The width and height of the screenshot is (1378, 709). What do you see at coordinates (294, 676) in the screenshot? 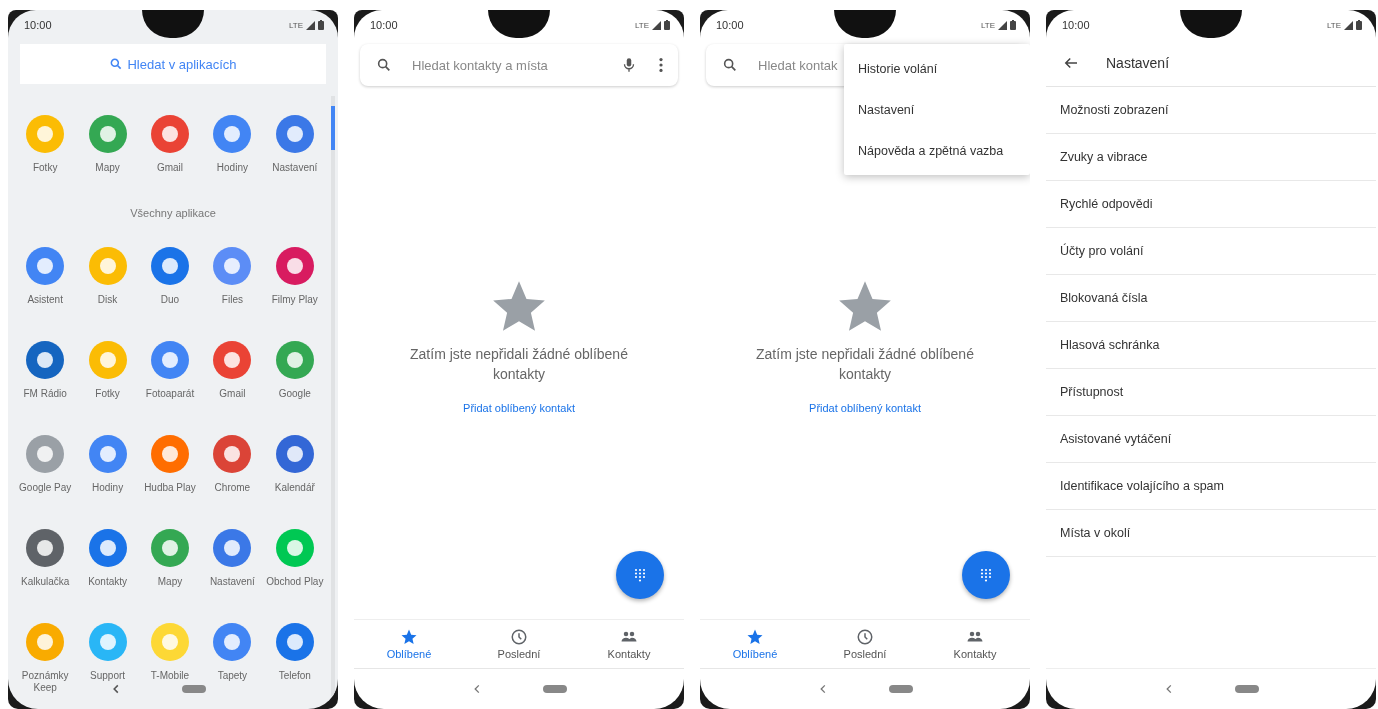
I see `app-label: Telefon` at bounding box center [294, 676].